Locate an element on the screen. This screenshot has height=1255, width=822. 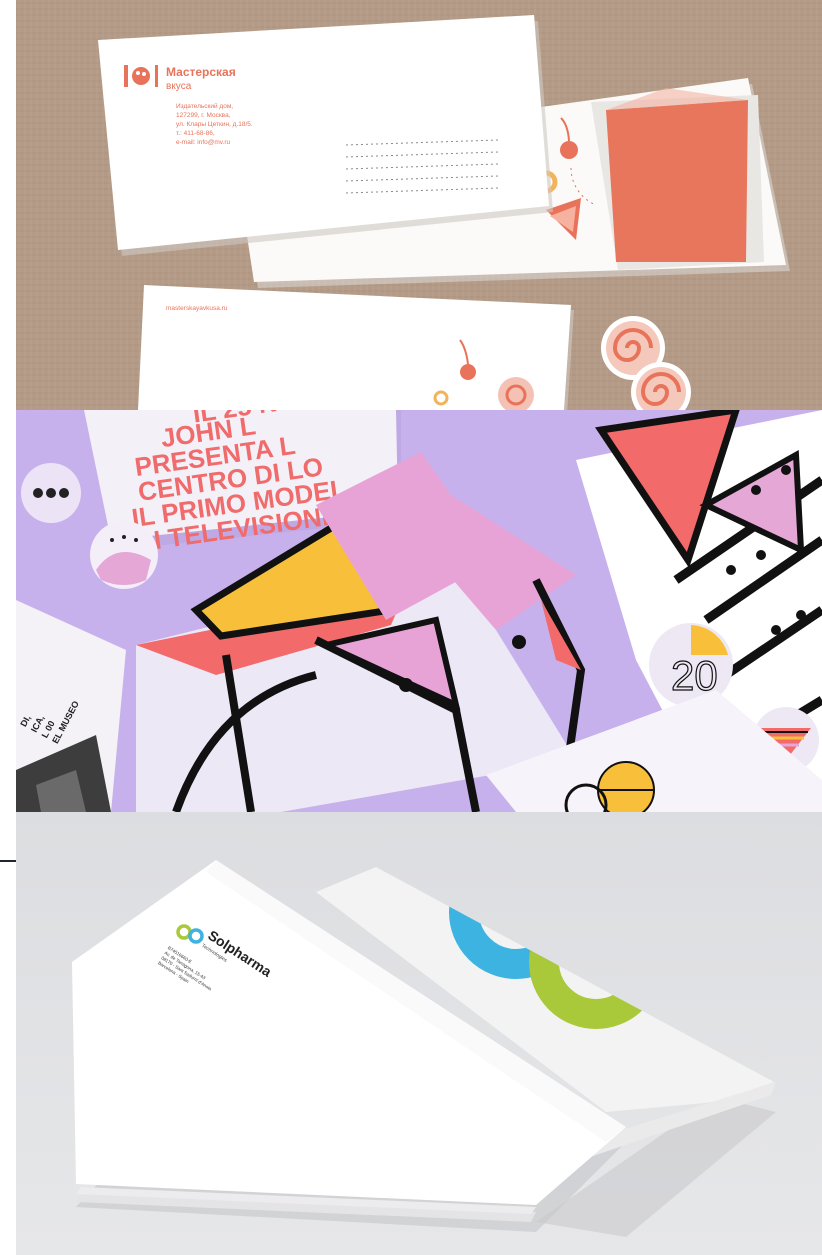
speech-badge is located at coordinates (51, 493).